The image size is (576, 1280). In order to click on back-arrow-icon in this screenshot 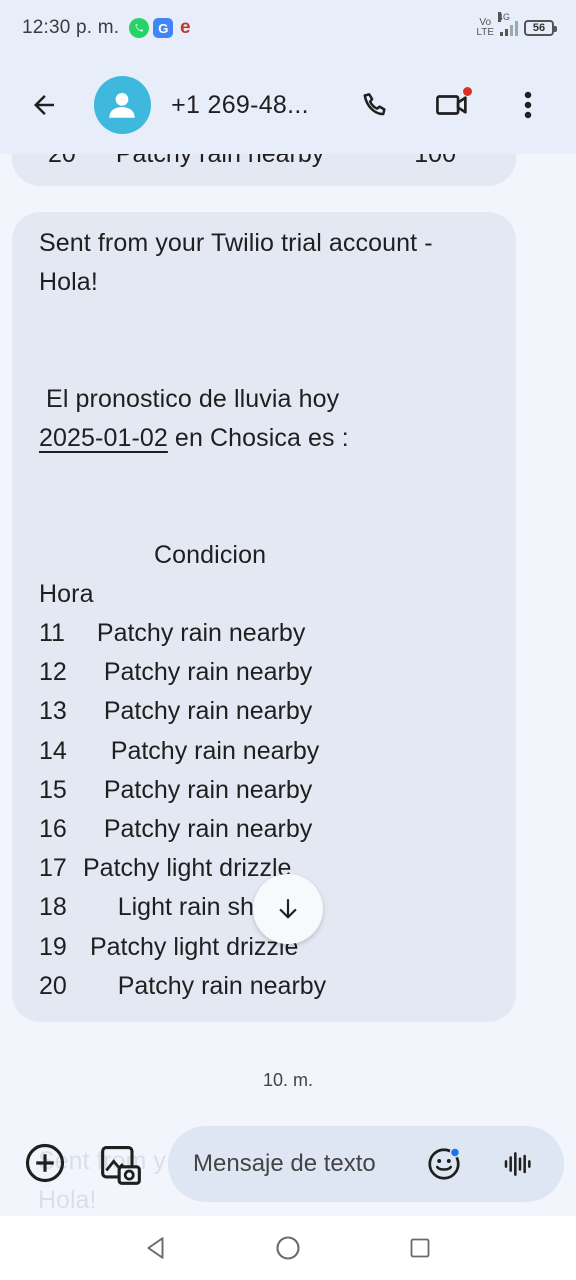, I will do `click(43, 105)`.